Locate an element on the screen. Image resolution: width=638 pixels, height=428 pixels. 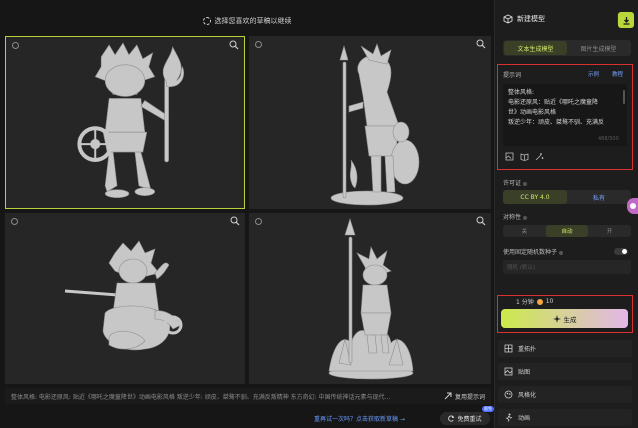
accordion-label: 风格化 is located at coordinates (527, 395).